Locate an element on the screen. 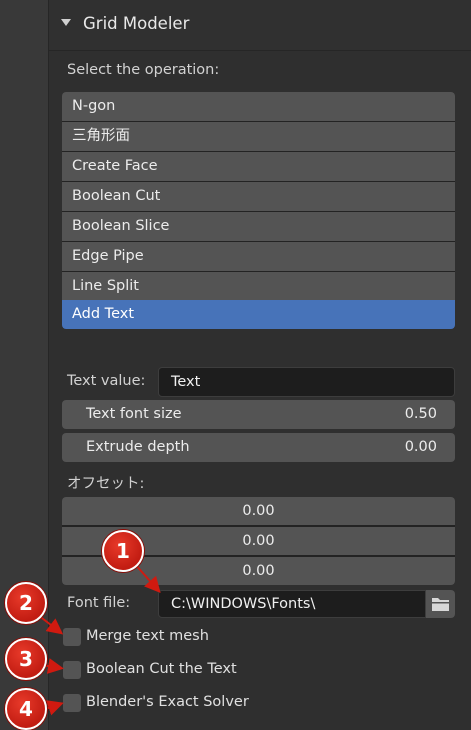 Image resolution: width=471 pixels, height=730 pixels. callout-1-arrow is located at coordinates (147, 577).